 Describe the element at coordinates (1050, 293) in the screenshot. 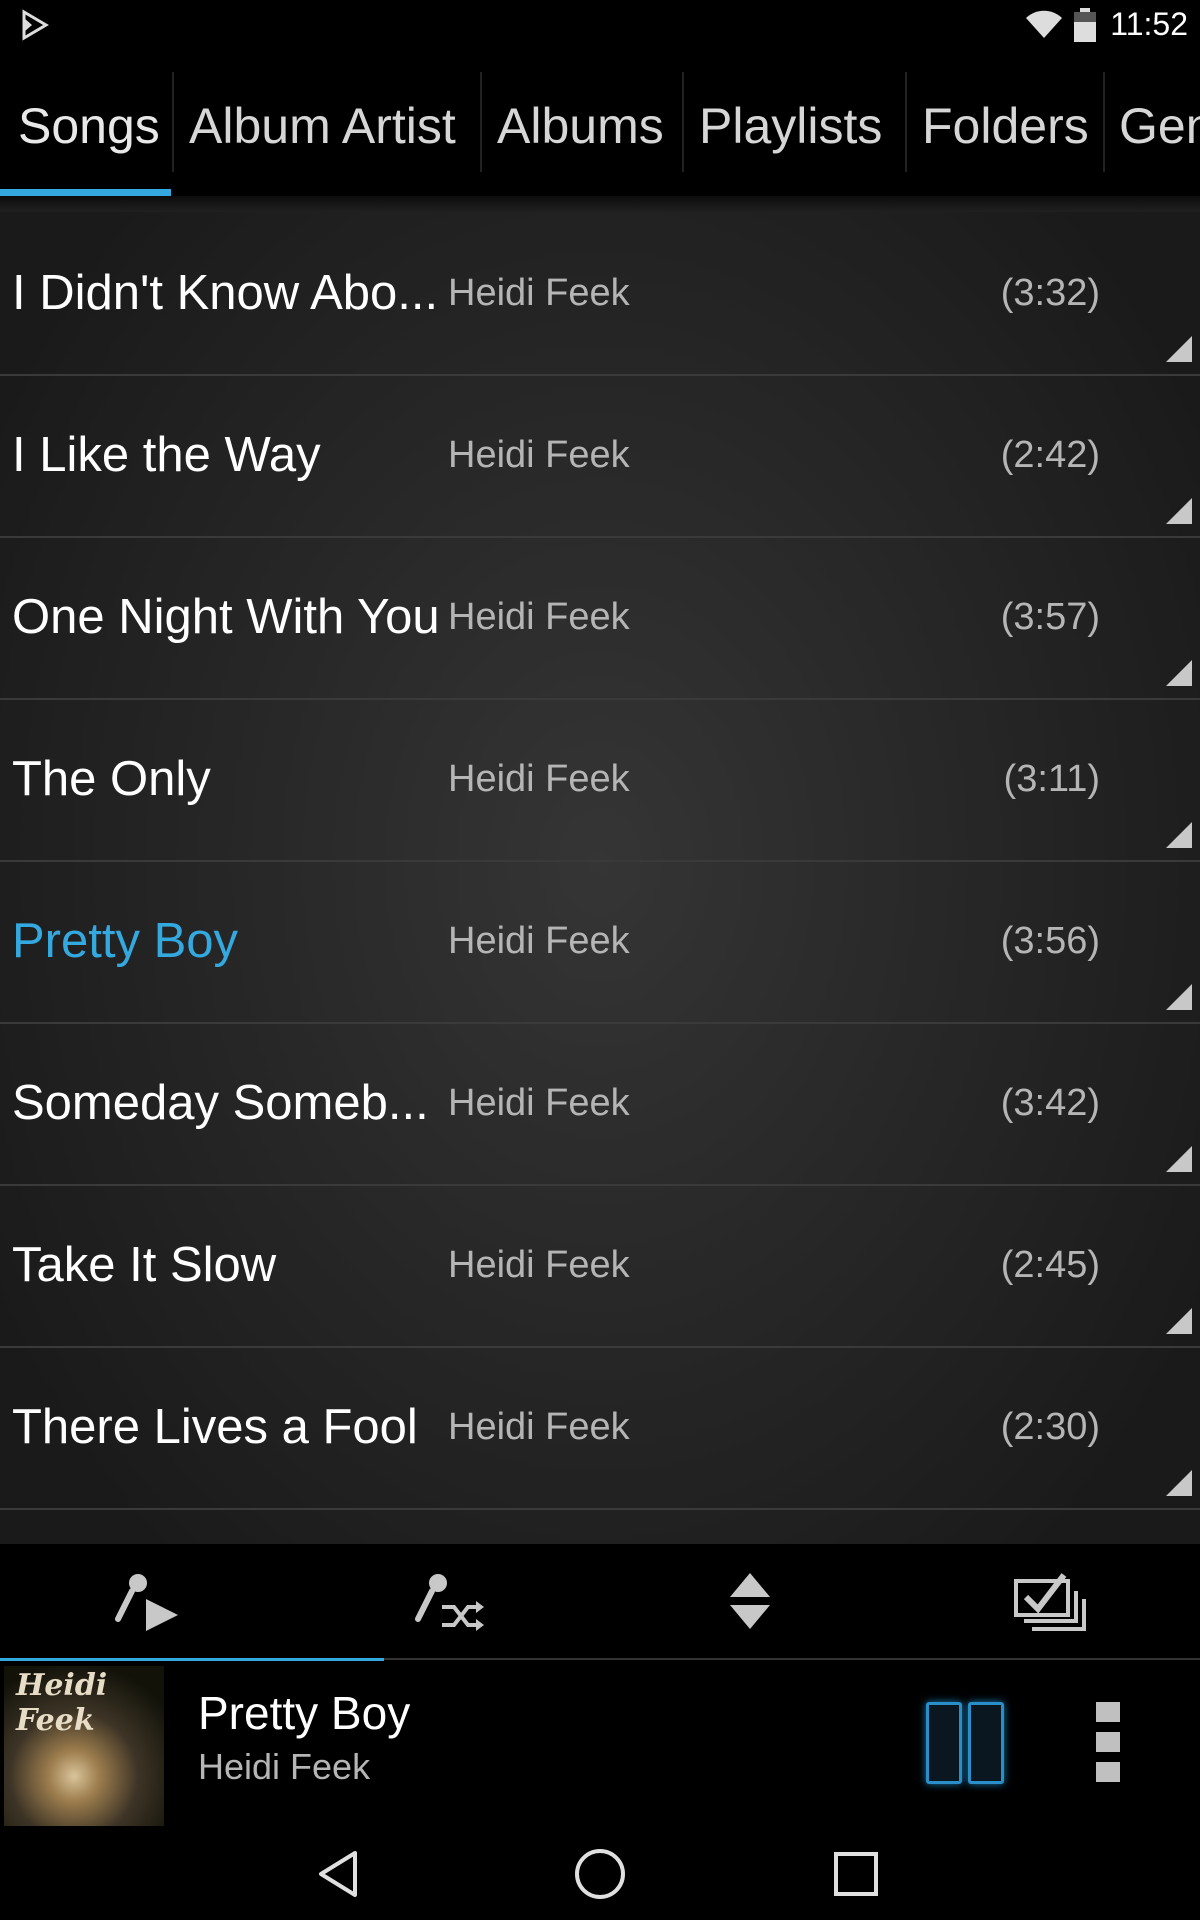

I see `song-duration: (3:32)` at that location.